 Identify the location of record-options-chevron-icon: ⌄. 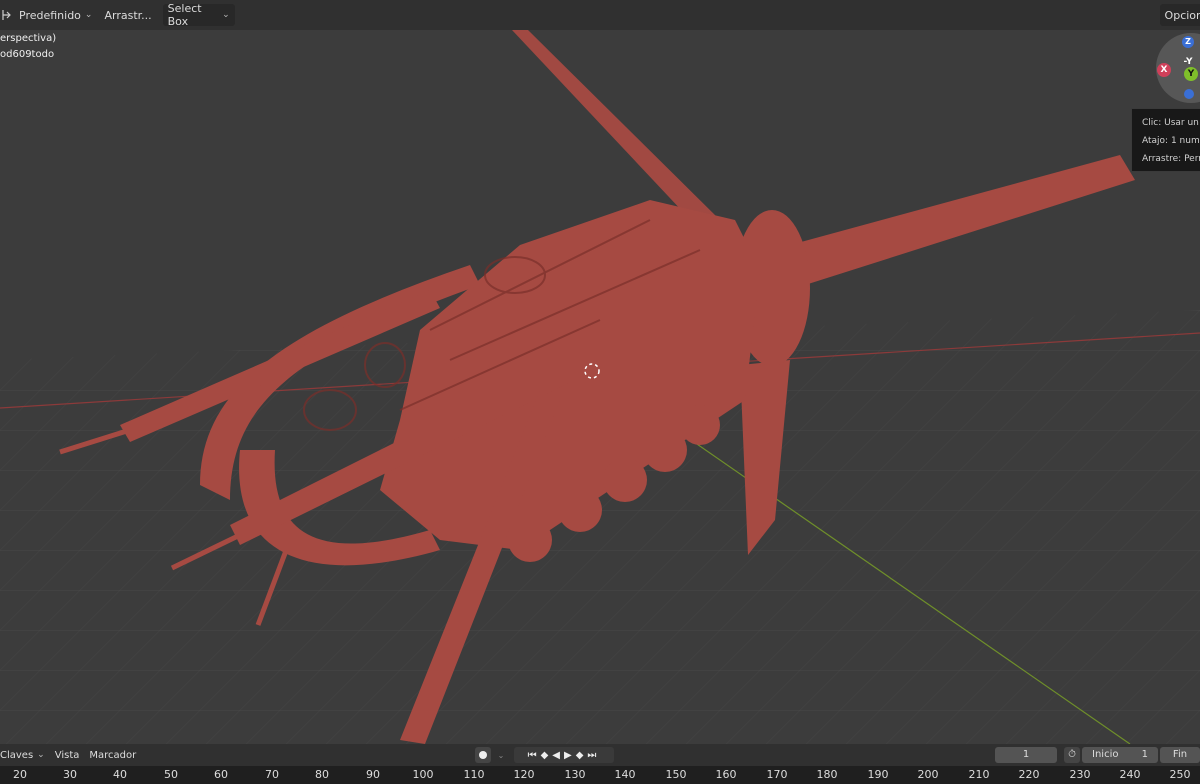
(501, 755).